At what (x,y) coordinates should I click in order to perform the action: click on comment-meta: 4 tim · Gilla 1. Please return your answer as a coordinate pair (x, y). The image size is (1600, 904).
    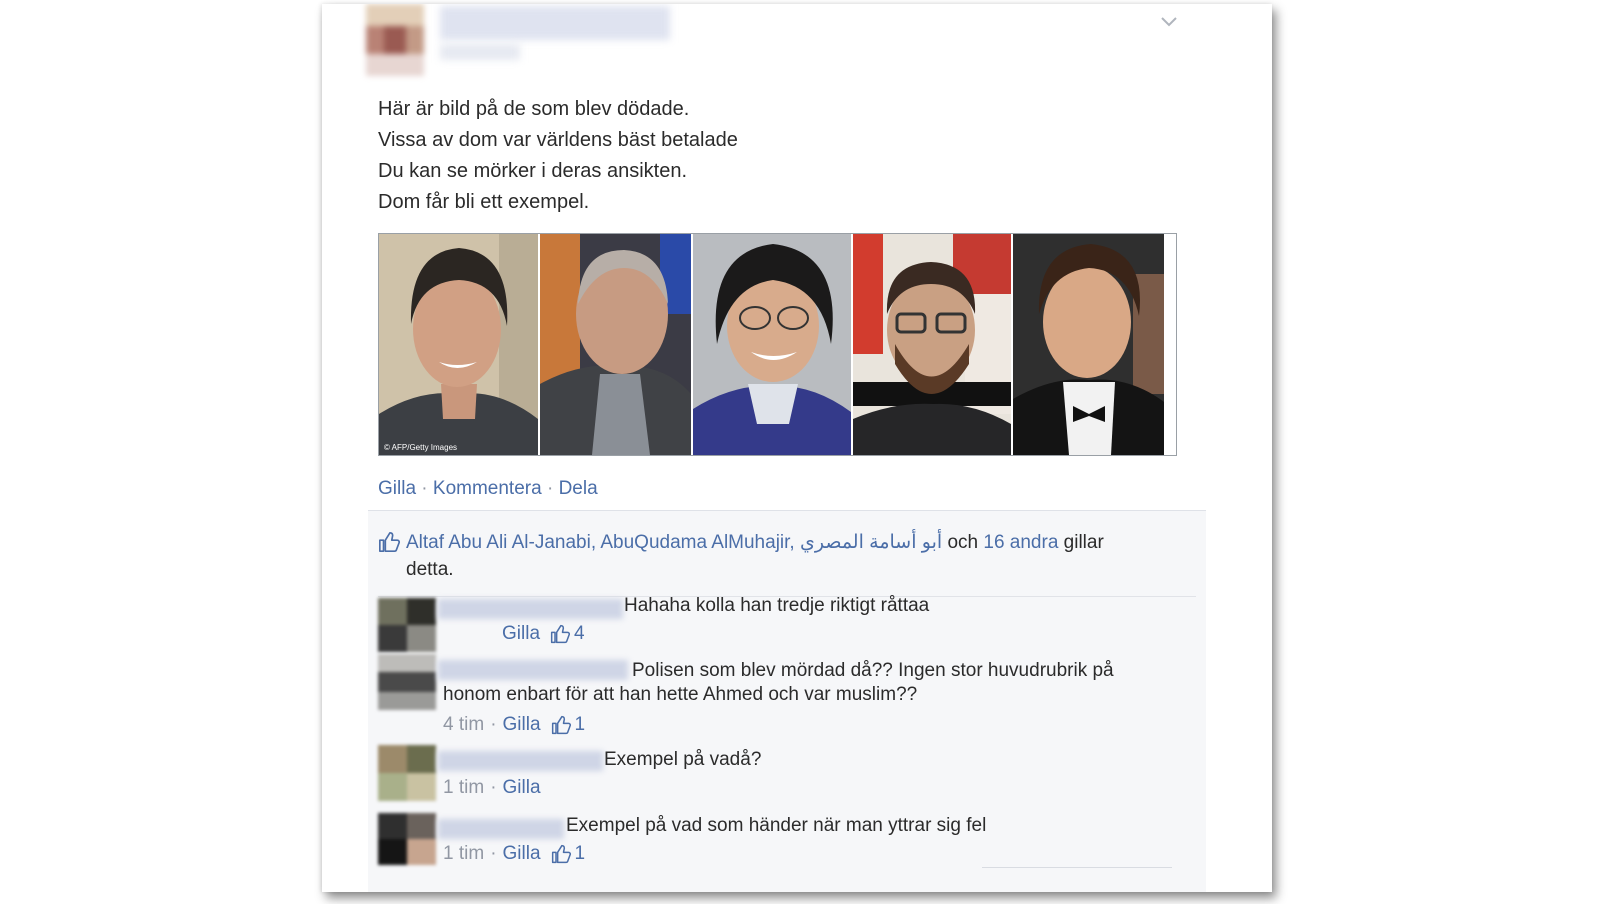
    Looking at the image, I should click on (514, 725).